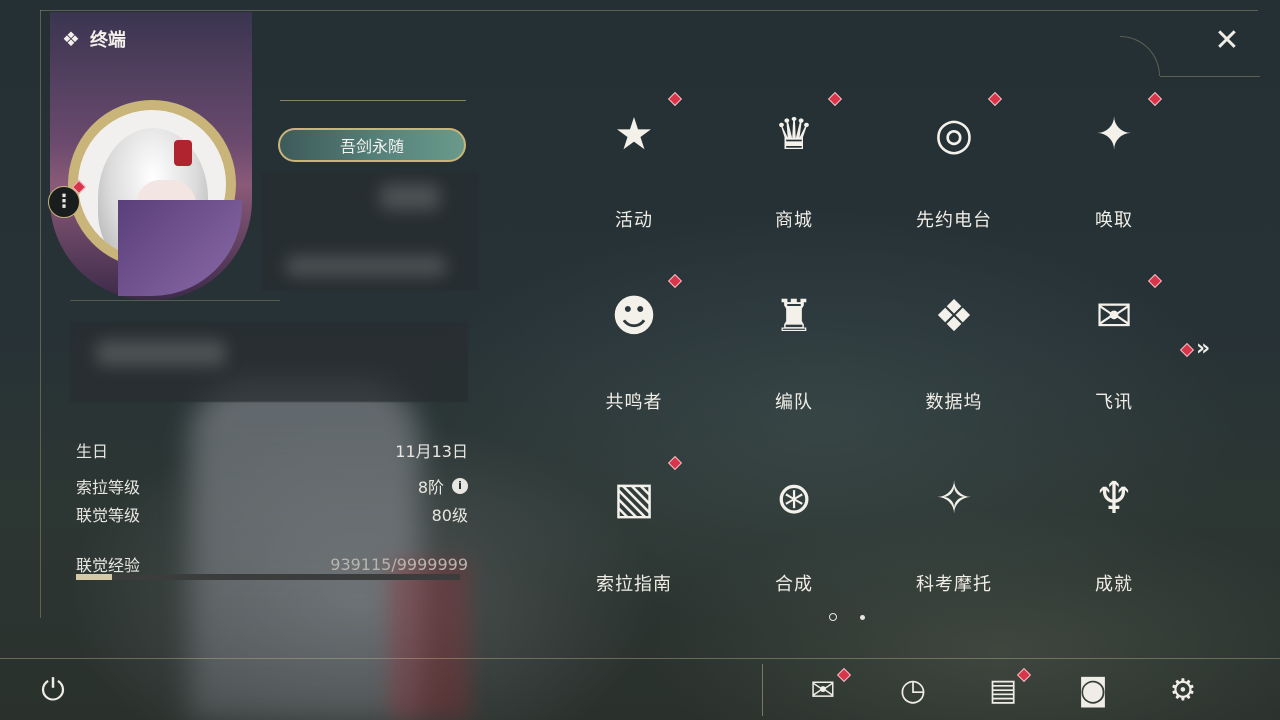 This screenshot has height=720, width=1280. What do you see at coordinates (1114, 316) in the screenshot?
I see `message-bubble-icon: ✉` at bounding box center [1114, 316].